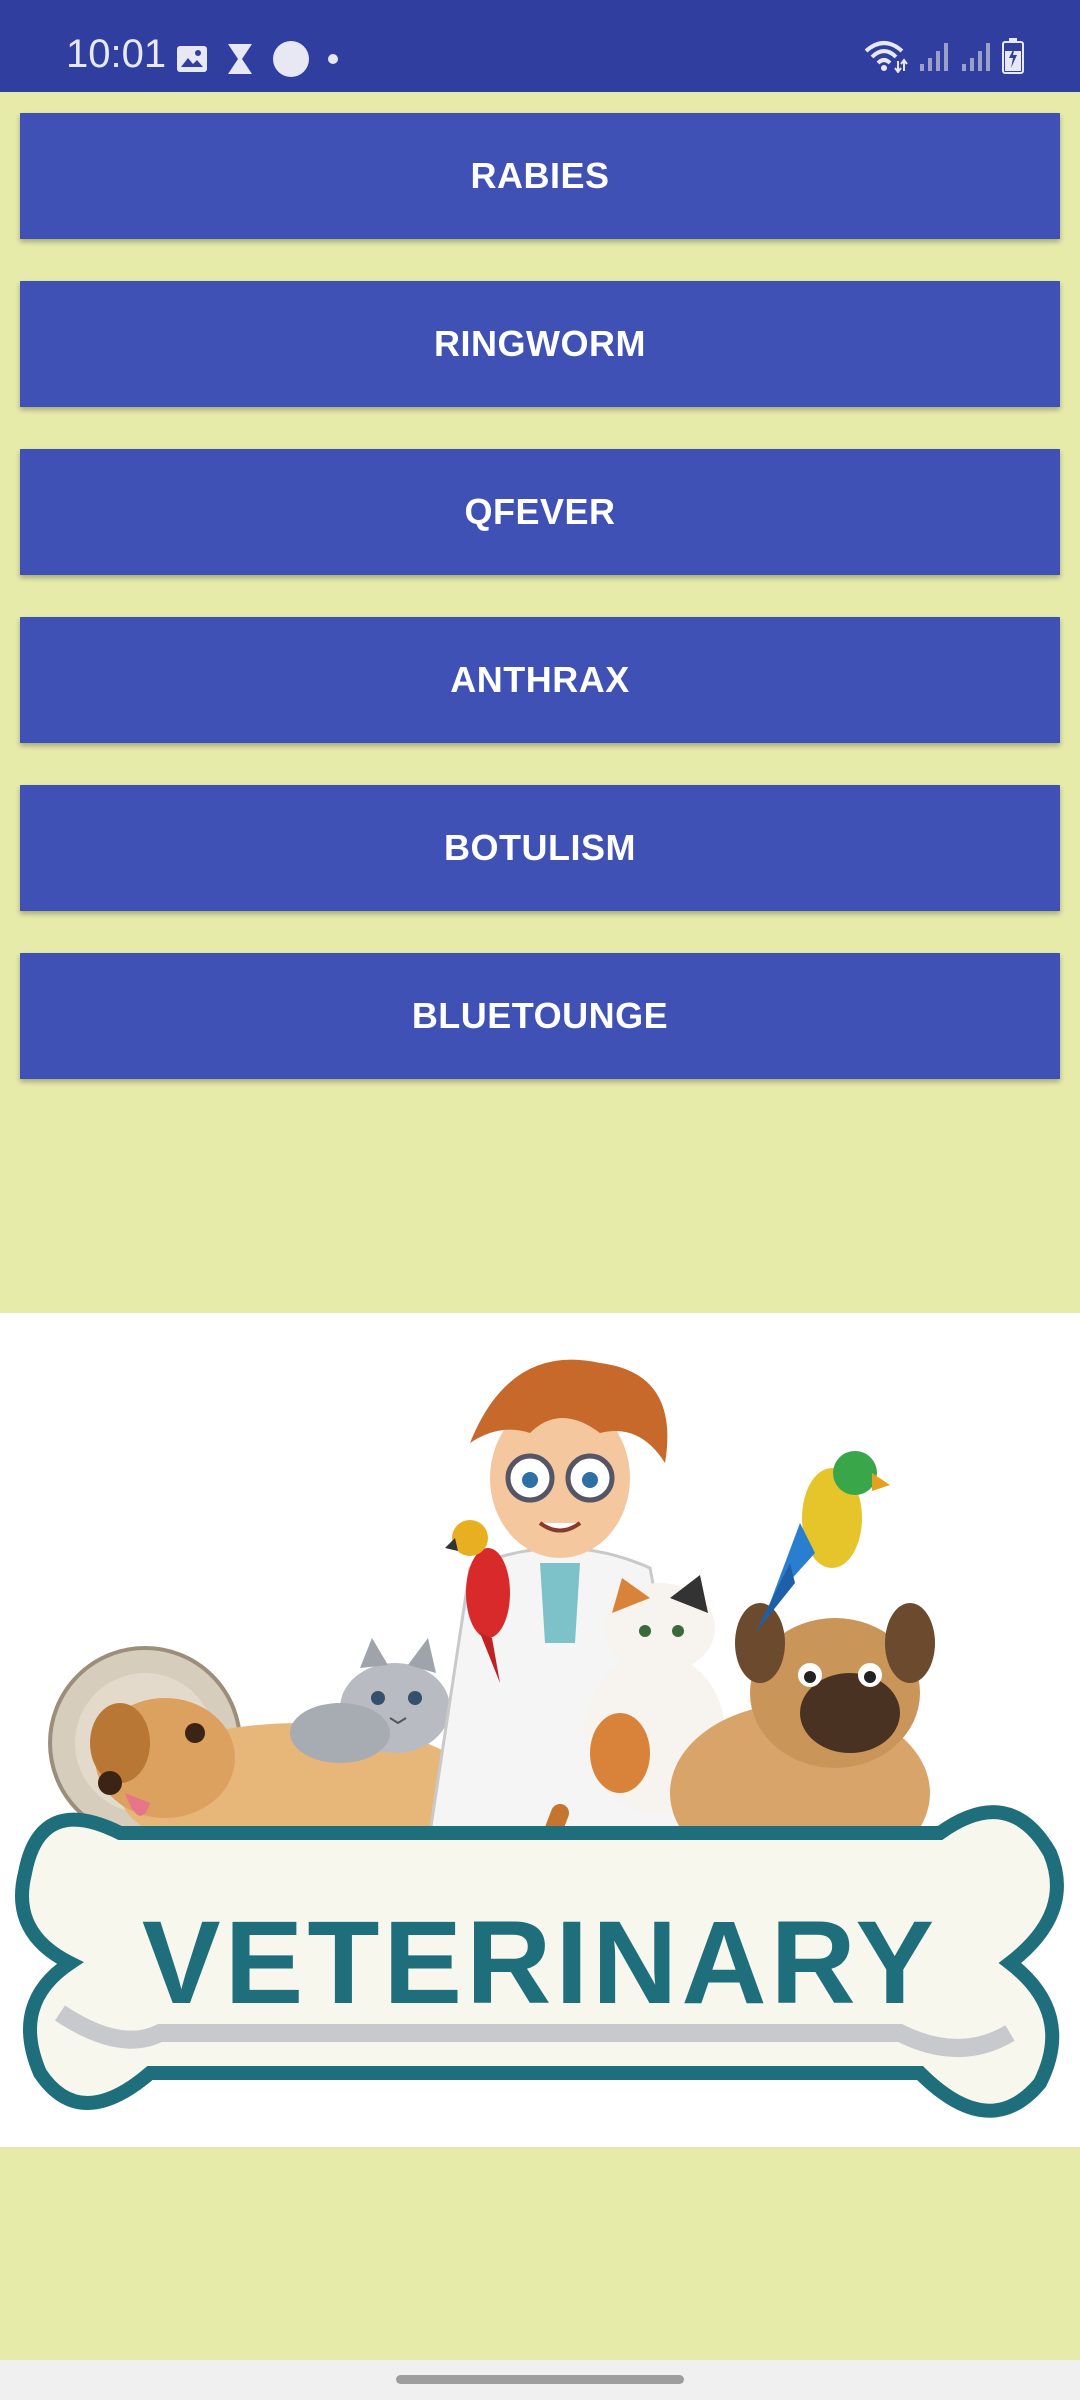 This screenshot has width=1080, height=2400. I want to click on navigation-bar, so click(540, 2380).